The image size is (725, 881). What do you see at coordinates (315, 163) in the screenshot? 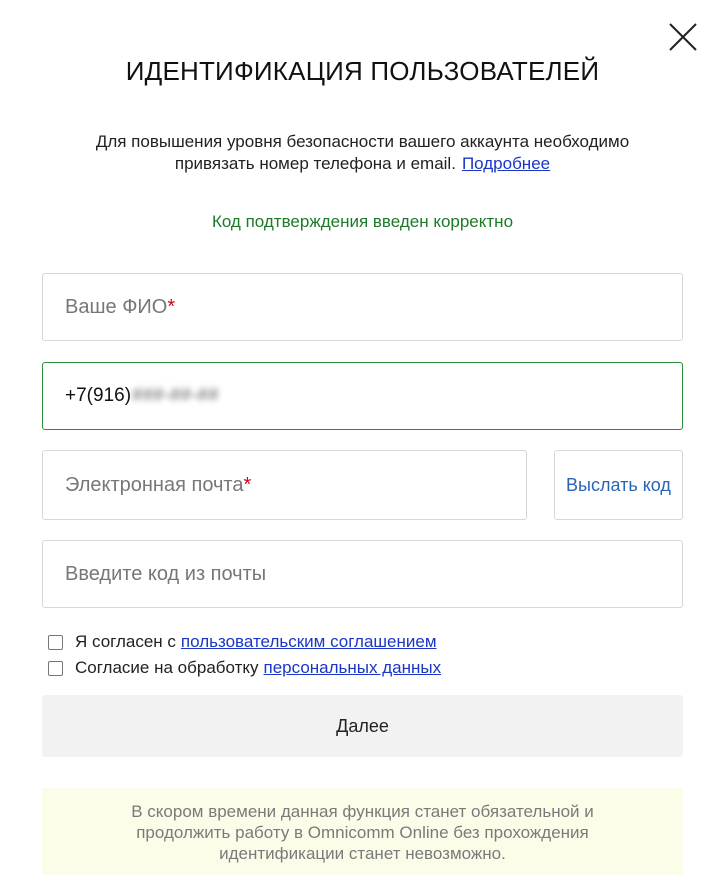
I see `intro-line-2-text: привязать номер телефона и email.` at bounding box center [315, 163].